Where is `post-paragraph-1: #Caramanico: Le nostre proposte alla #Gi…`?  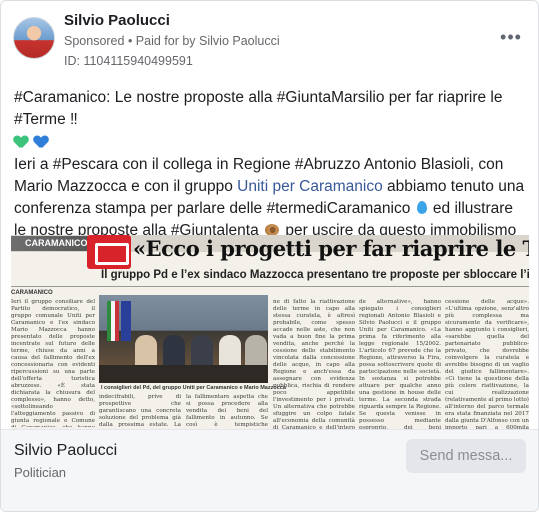 post-paragraph-1: #Caramanico: Le nostre proposte alla #Gi… is located at coordinates (271, 109).